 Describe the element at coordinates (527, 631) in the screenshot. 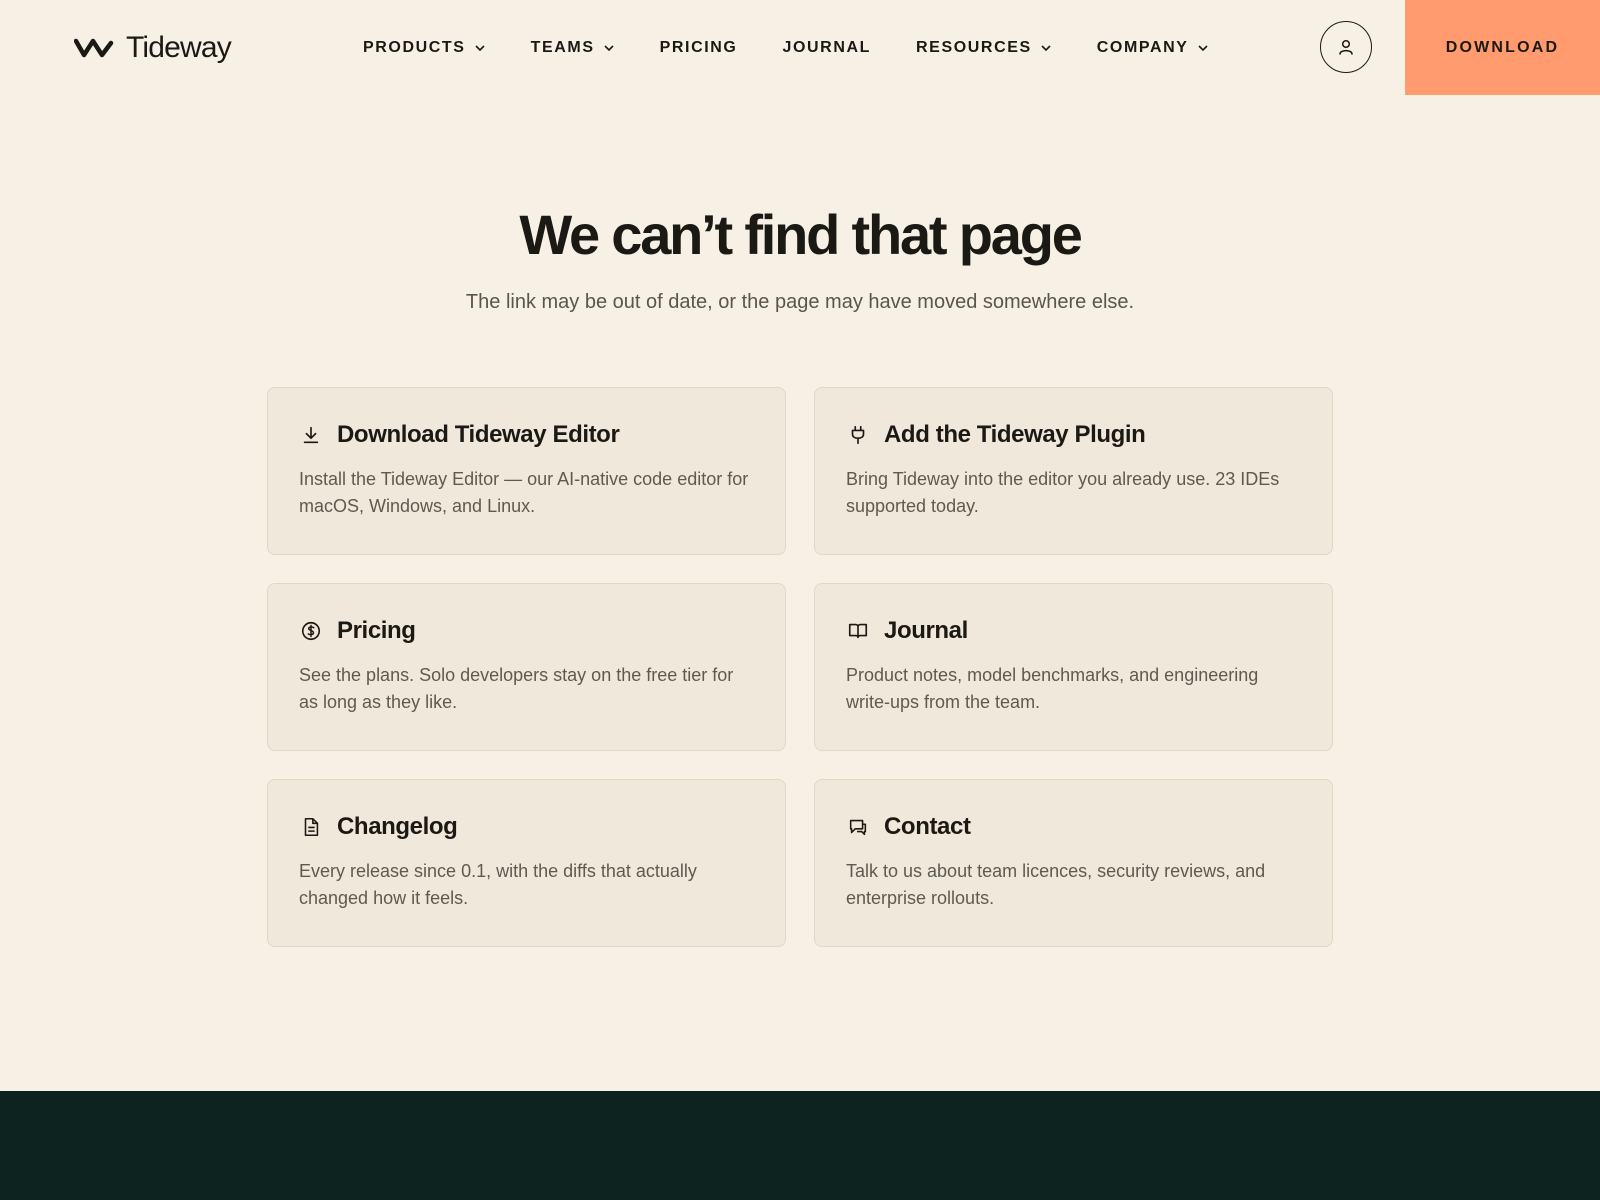

I see `card-header: Pricing` at that location.